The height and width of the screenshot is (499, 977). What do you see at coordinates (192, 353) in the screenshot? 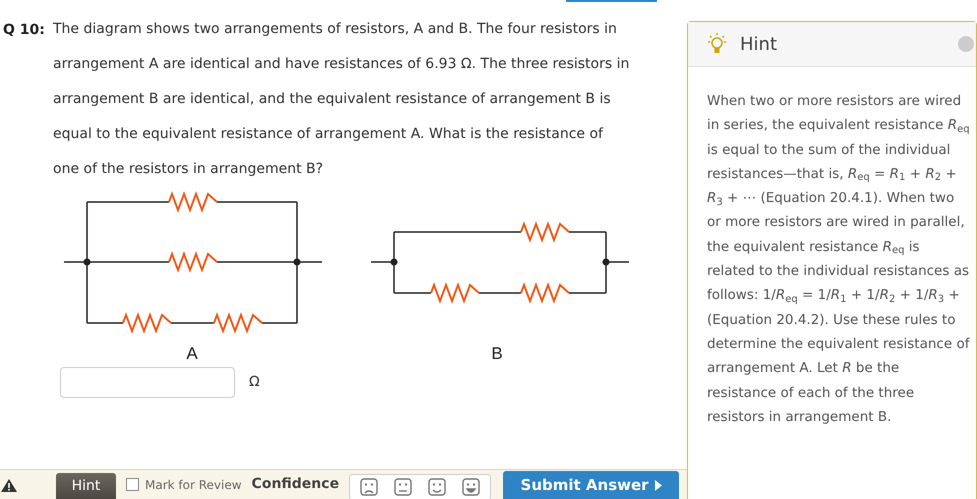
I see `arrangement-label: A` at bounding box center [192, 353].